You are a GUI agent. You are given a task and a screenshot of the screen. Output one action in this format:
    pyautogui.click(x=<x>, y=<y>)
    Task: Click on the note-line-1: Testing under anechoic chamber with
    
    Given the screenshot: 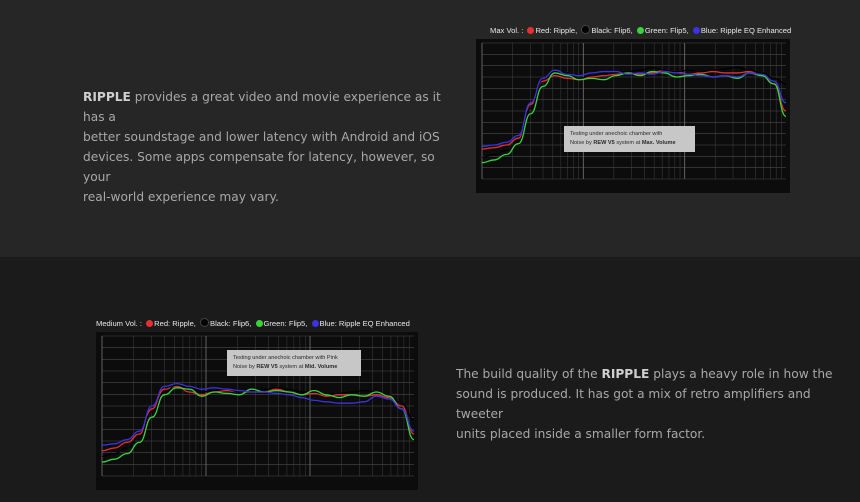 What is the action you would take?
    pyautogui.click(x=616, y=134)
    